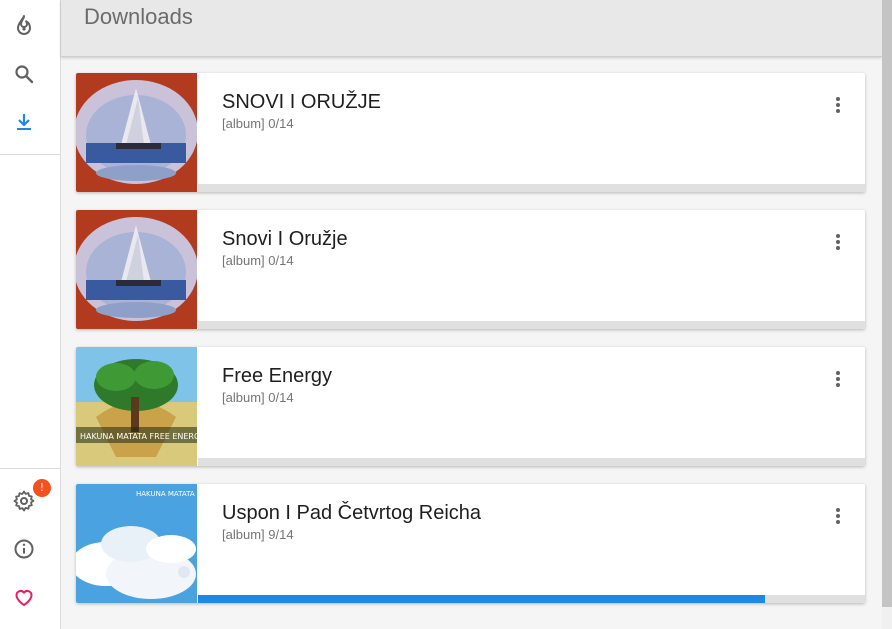 This screenshot has height=629, width=892. I want to click on search-icon, so click(24, 74).